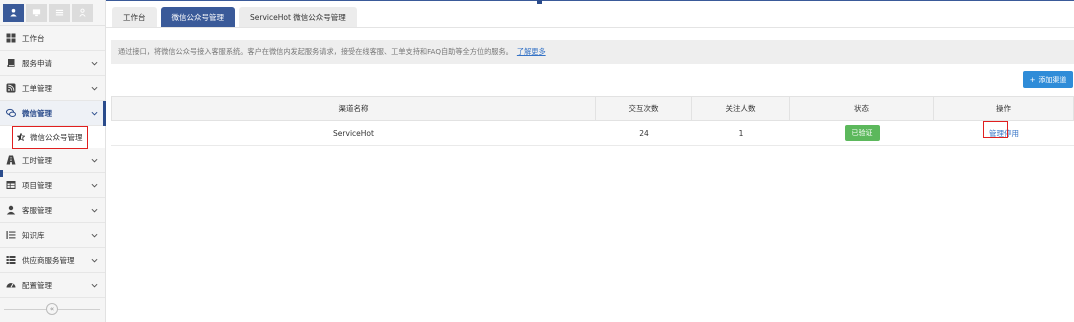  What do you see at coordinates (37, 185) in the screenshot?
I see `sidebar-item-label: 项目管理` at bounding box center [37, 185].